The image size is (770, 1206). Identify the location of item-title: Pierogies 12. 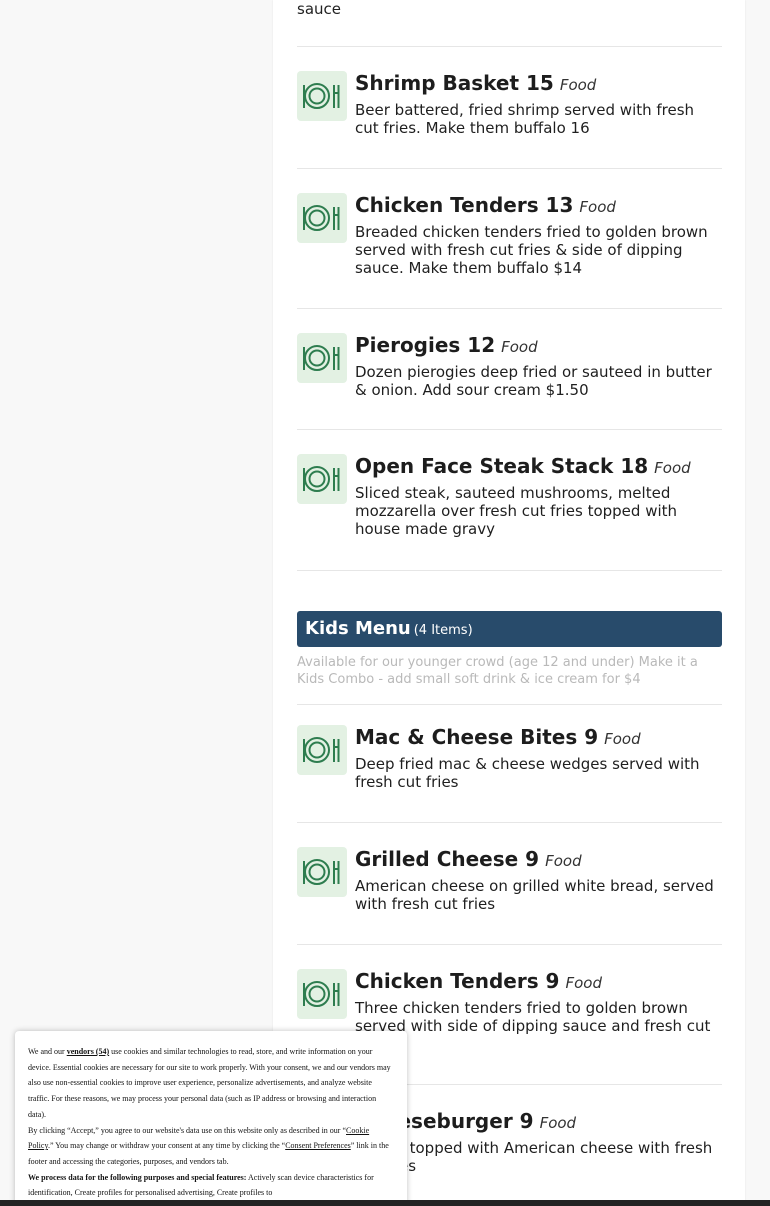
(425, 345).